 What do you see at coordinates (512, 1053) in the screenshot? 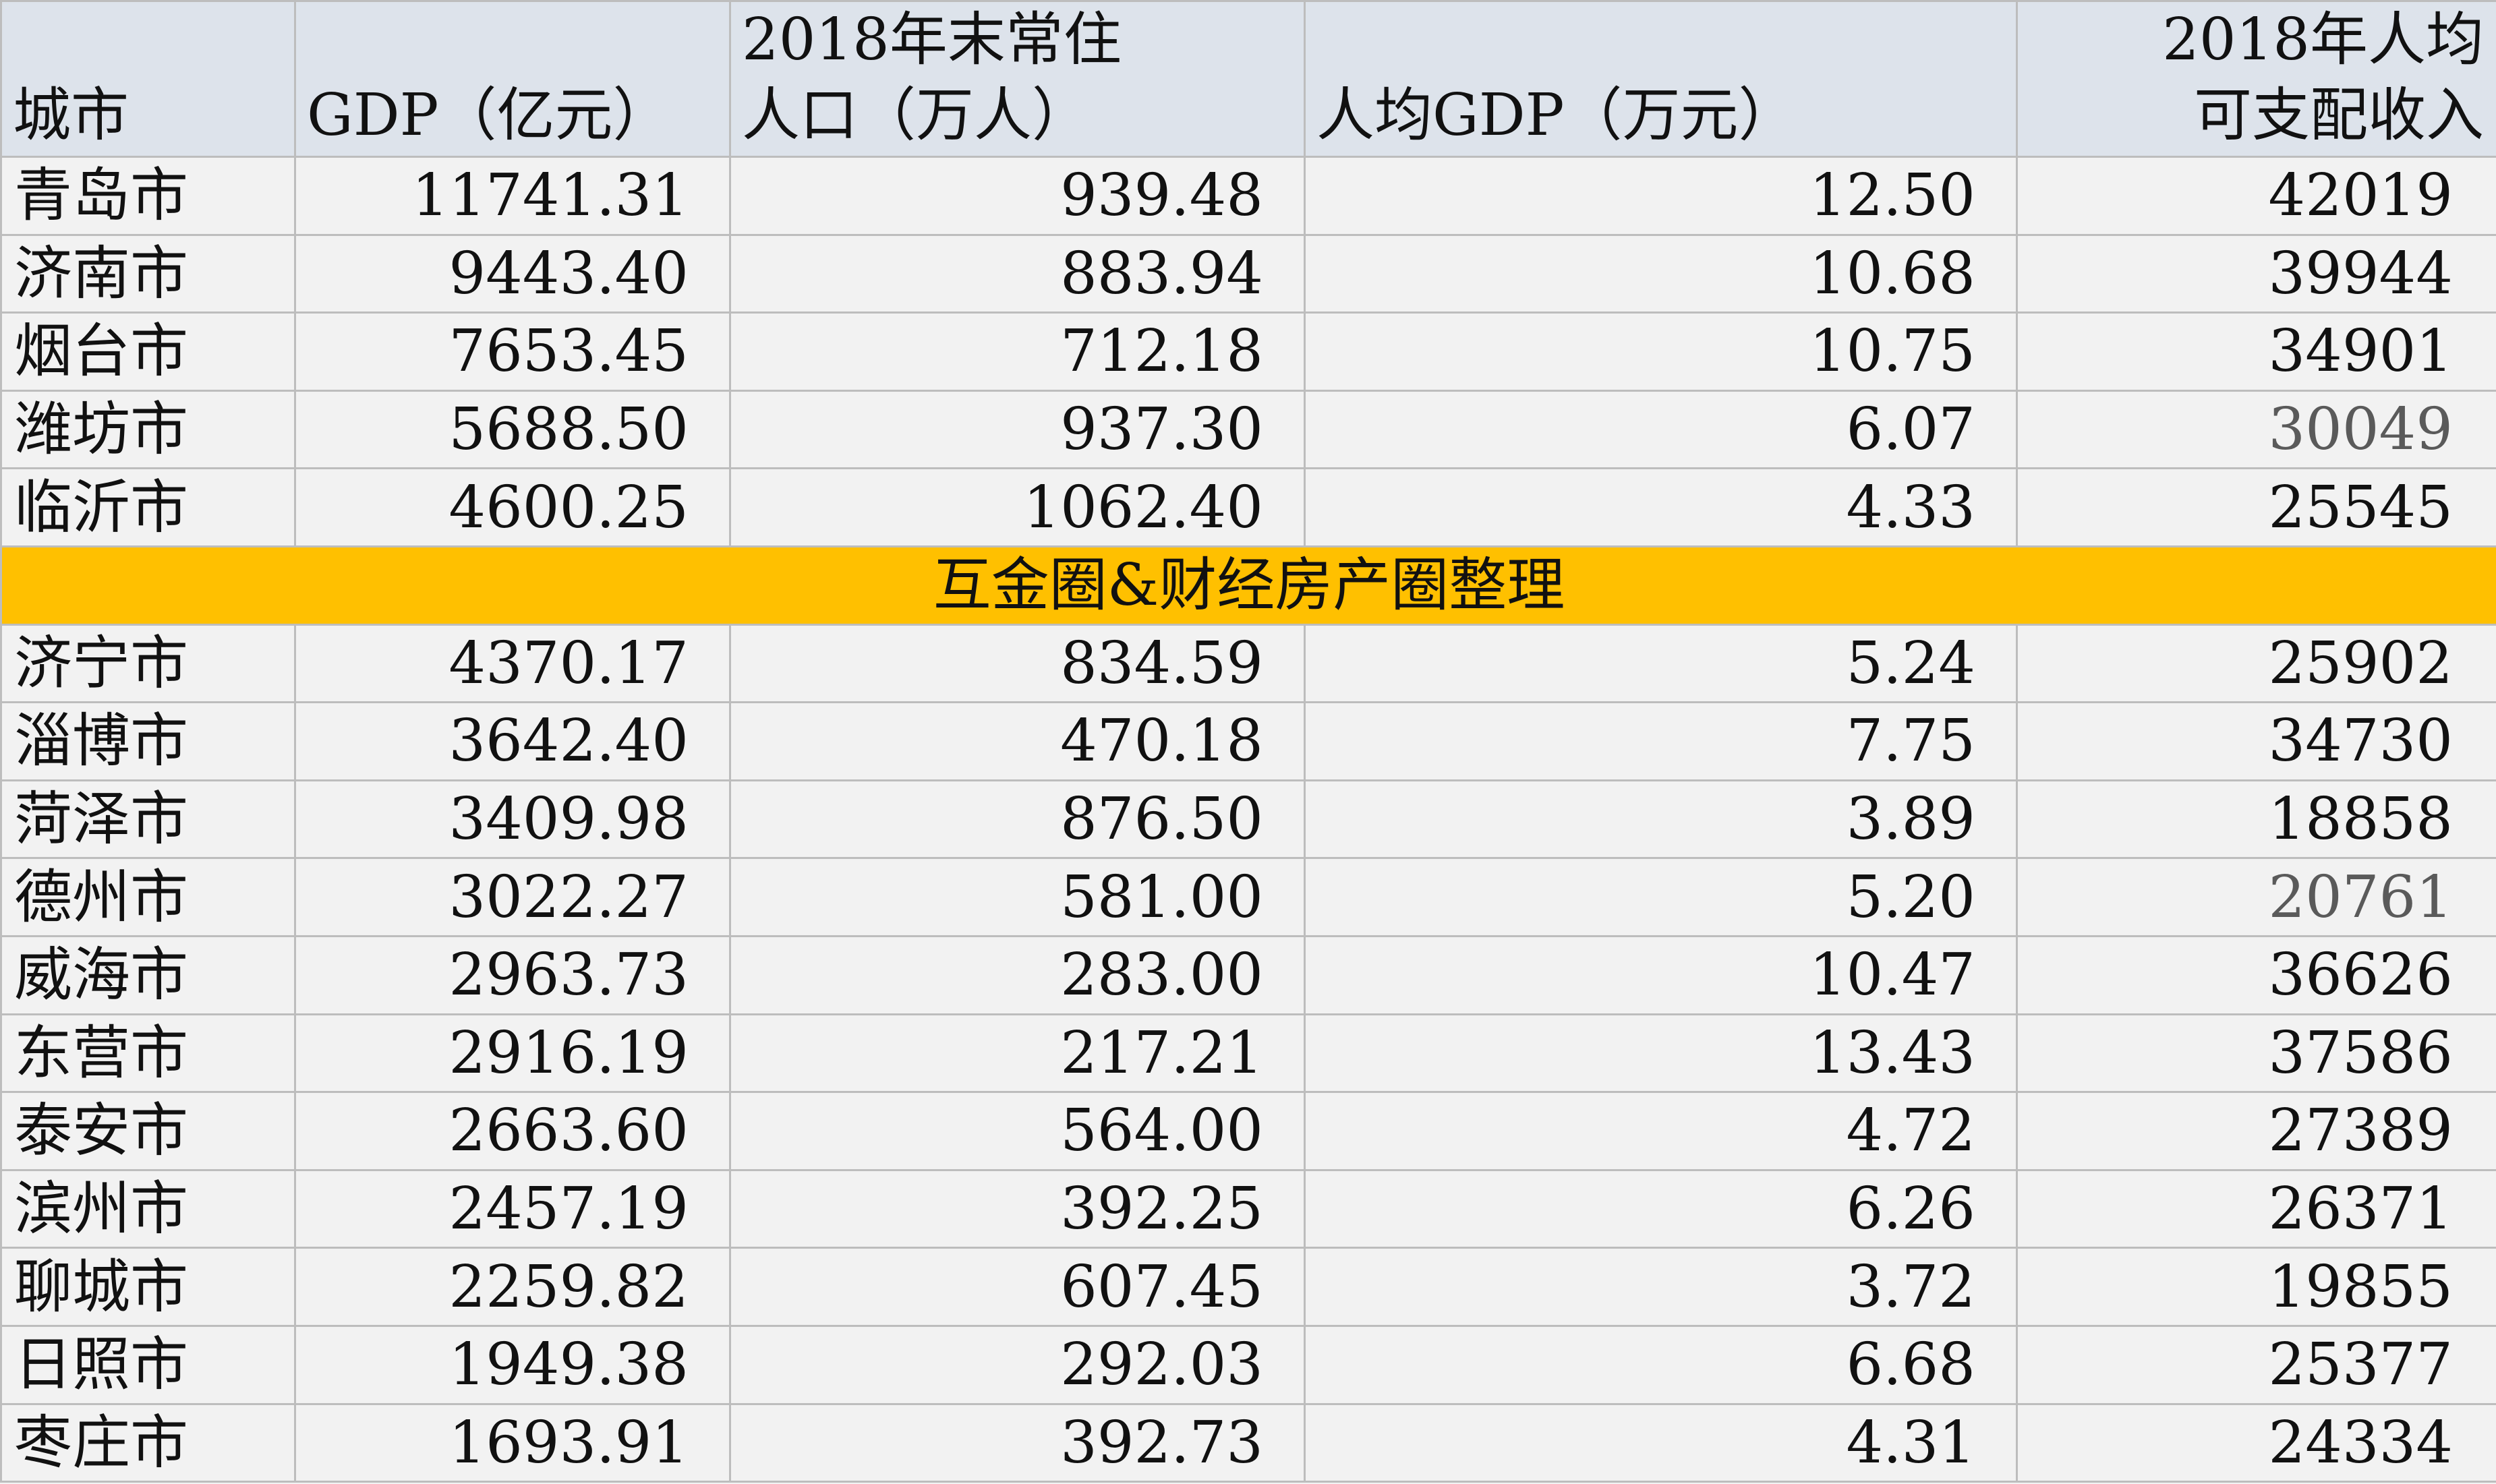
I see `cell-gdp: 2916.19` at bounding box center [512, 1053].